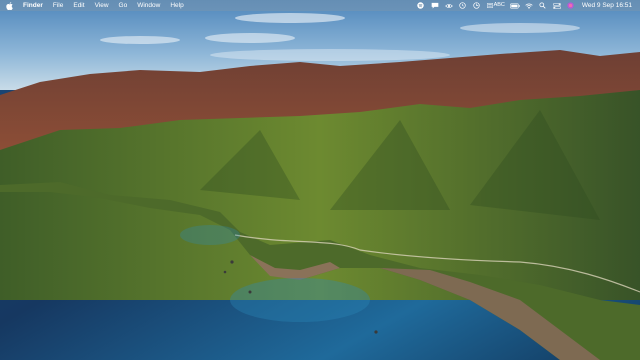 This screenshot has height=360, width=640. Describe the element at coordinates (499, 5) in the screenshot. I see `input-source-label: ABC` at that location.